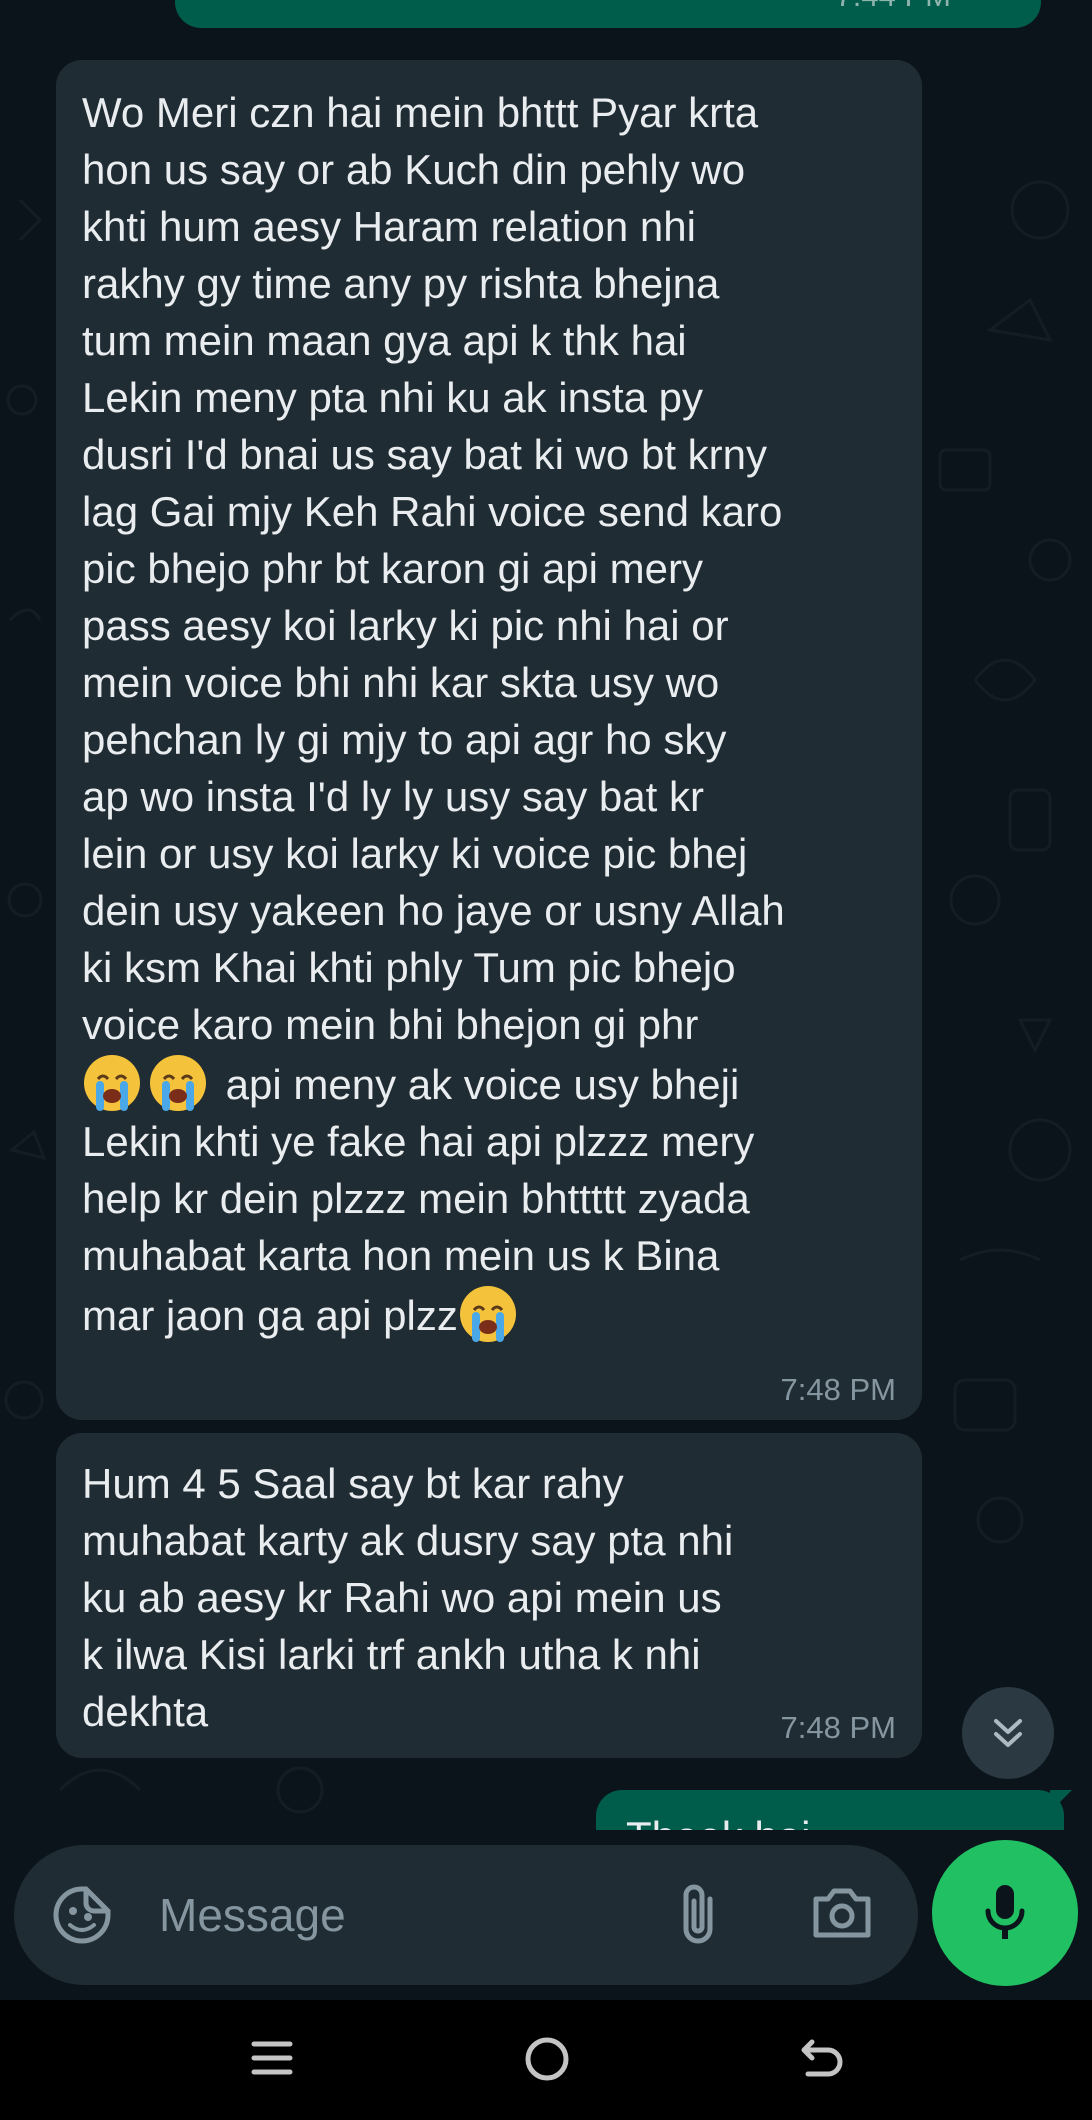 Image resolution: width=1092 pixels, height=2120 pixels. I want to click on scroll-to-bottom-button, so click(1008, 1733).